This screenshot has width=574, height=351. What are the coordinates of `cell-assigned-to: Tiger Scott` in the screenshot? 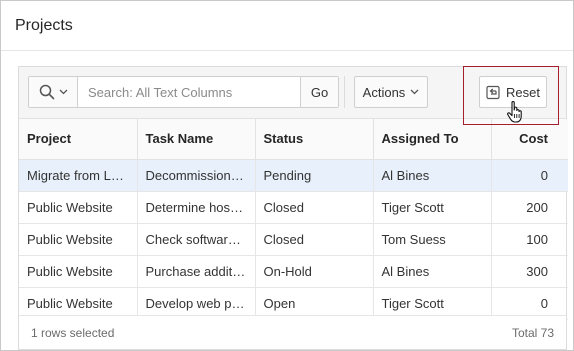 It's located at (432, 207).